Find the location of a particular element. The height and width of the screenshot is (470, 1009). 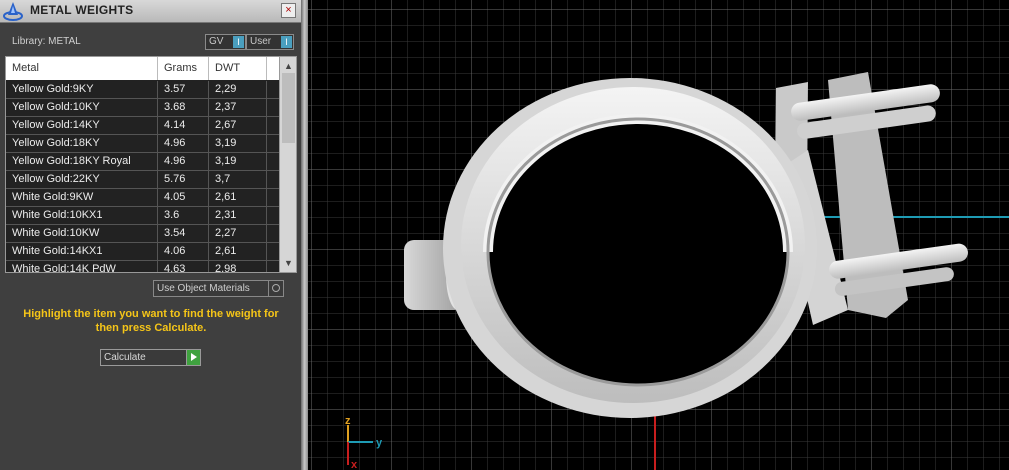

metal-name-cell: Yellow Gold:14KY is located at coordinates (82, 125).